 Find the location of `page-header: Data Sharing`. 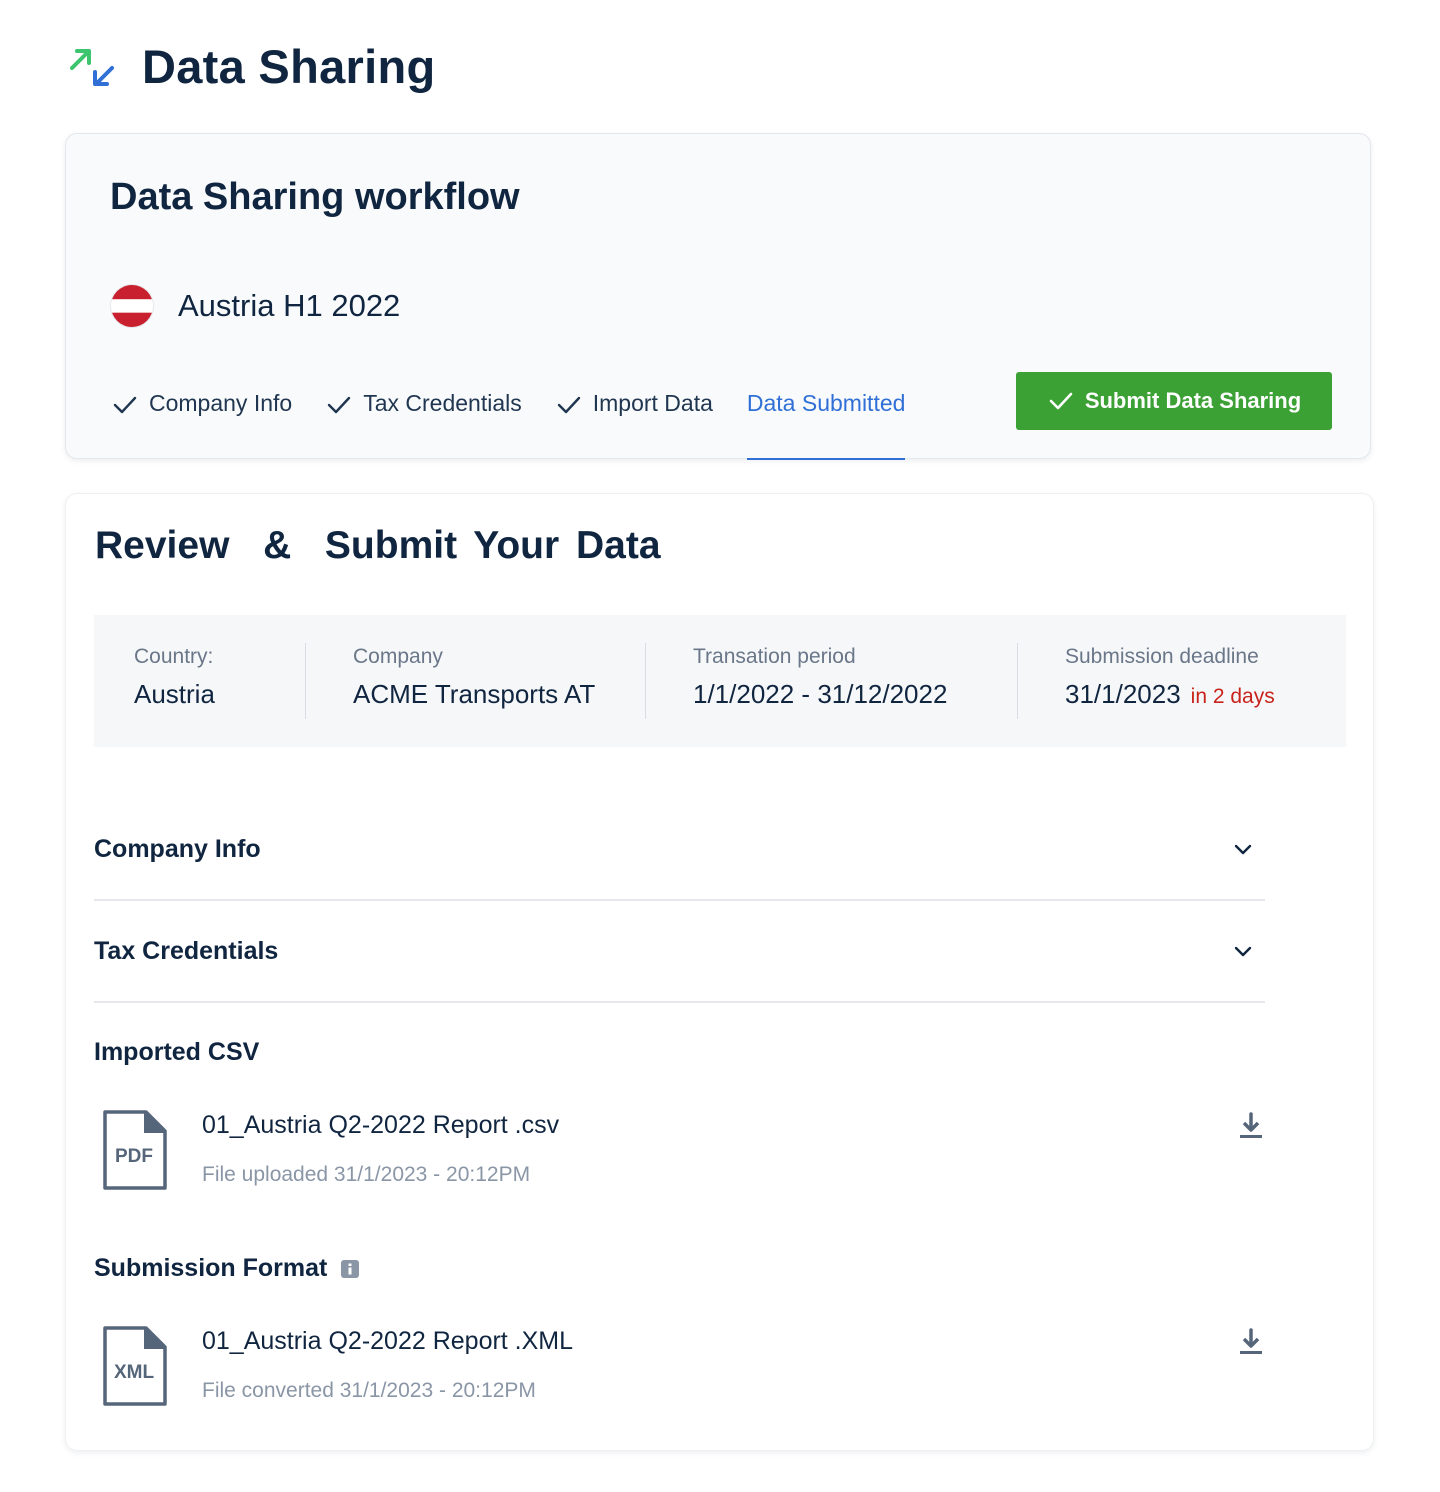

page-header: Data Sharing is located at coordinates (252, 66).